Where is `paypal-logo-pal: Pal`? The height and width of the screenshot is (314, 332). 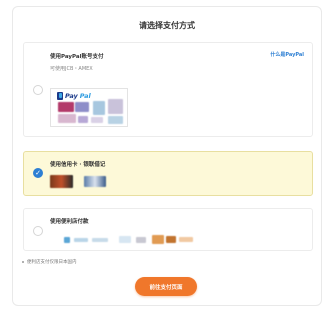 paypal-logo-pal: Pal is located at coordinates (85, 96).